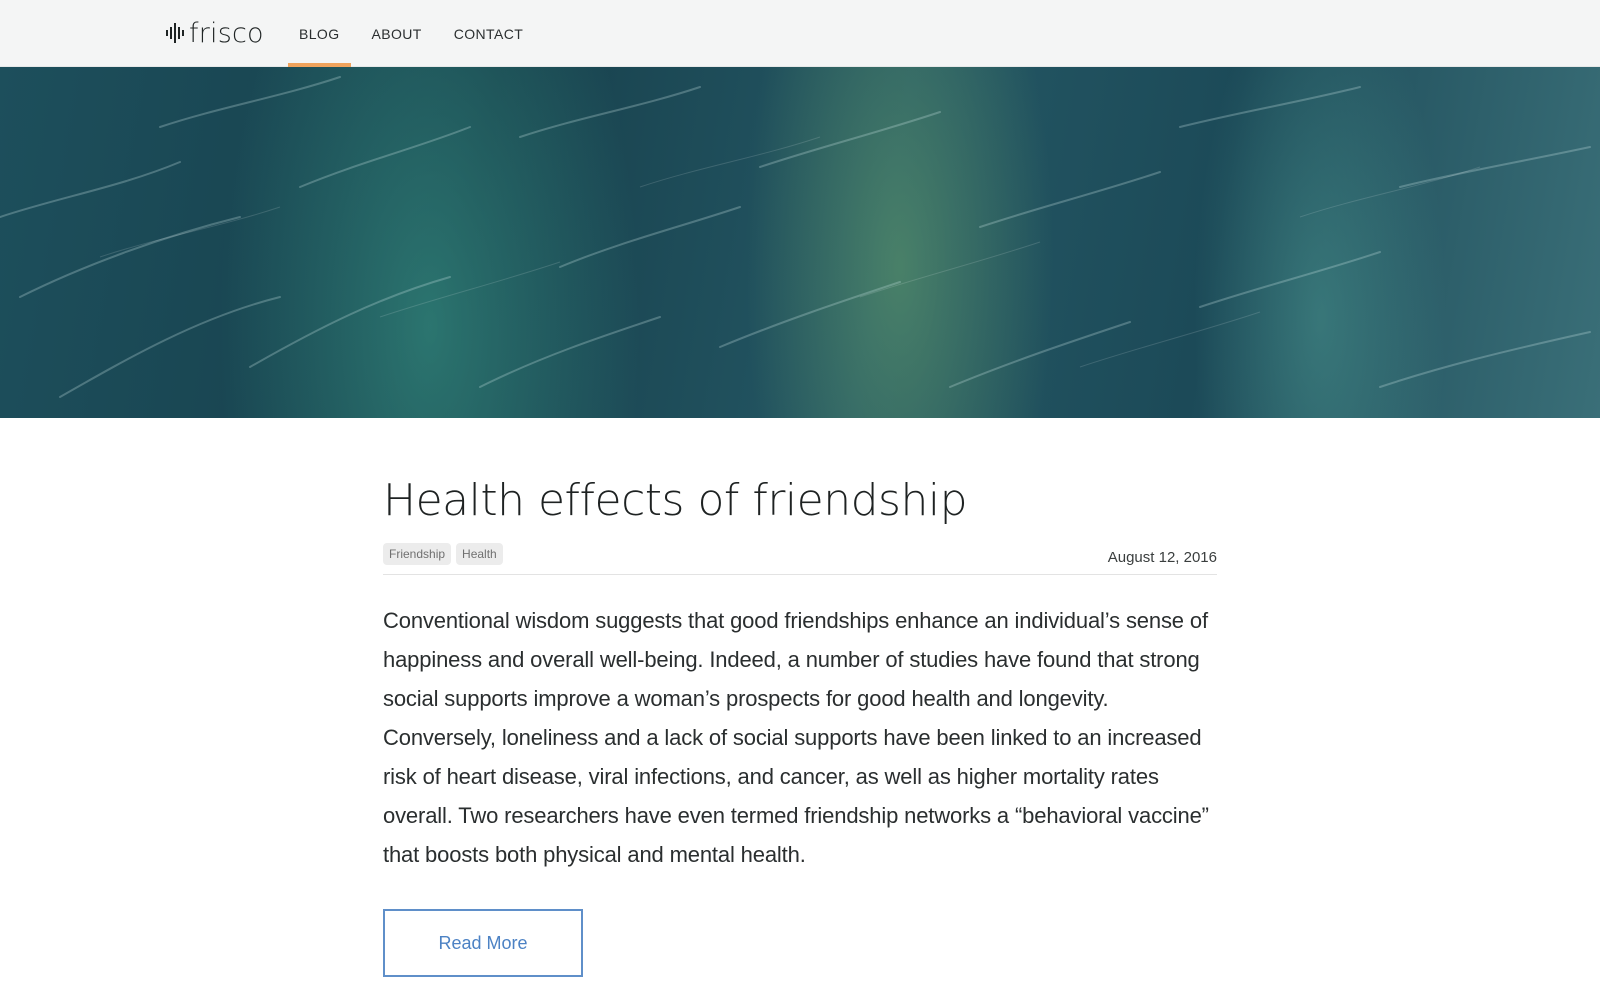 This screenshot has width=1600, height=1000. I want to click on sound-wave-icon, so click(175, 33).